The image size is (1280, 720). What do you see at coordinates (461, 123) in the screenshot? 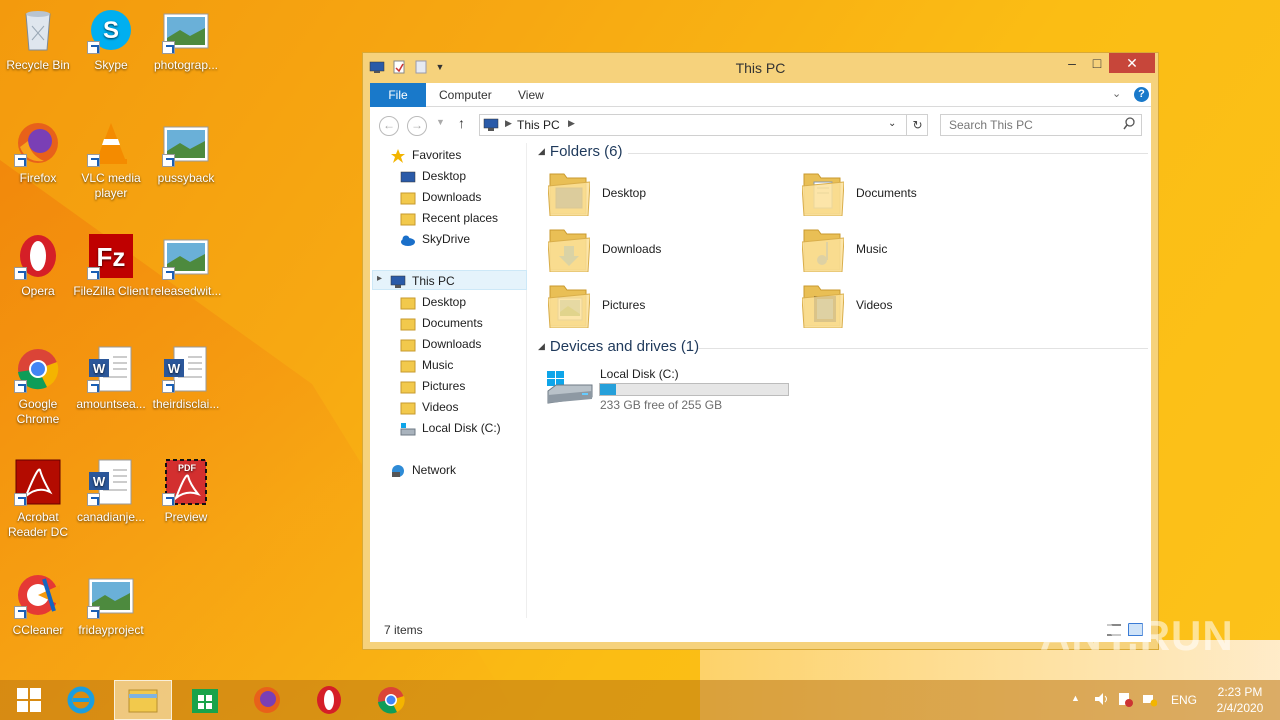
I see `up-button: ↑` at bounding box center [461, 123].